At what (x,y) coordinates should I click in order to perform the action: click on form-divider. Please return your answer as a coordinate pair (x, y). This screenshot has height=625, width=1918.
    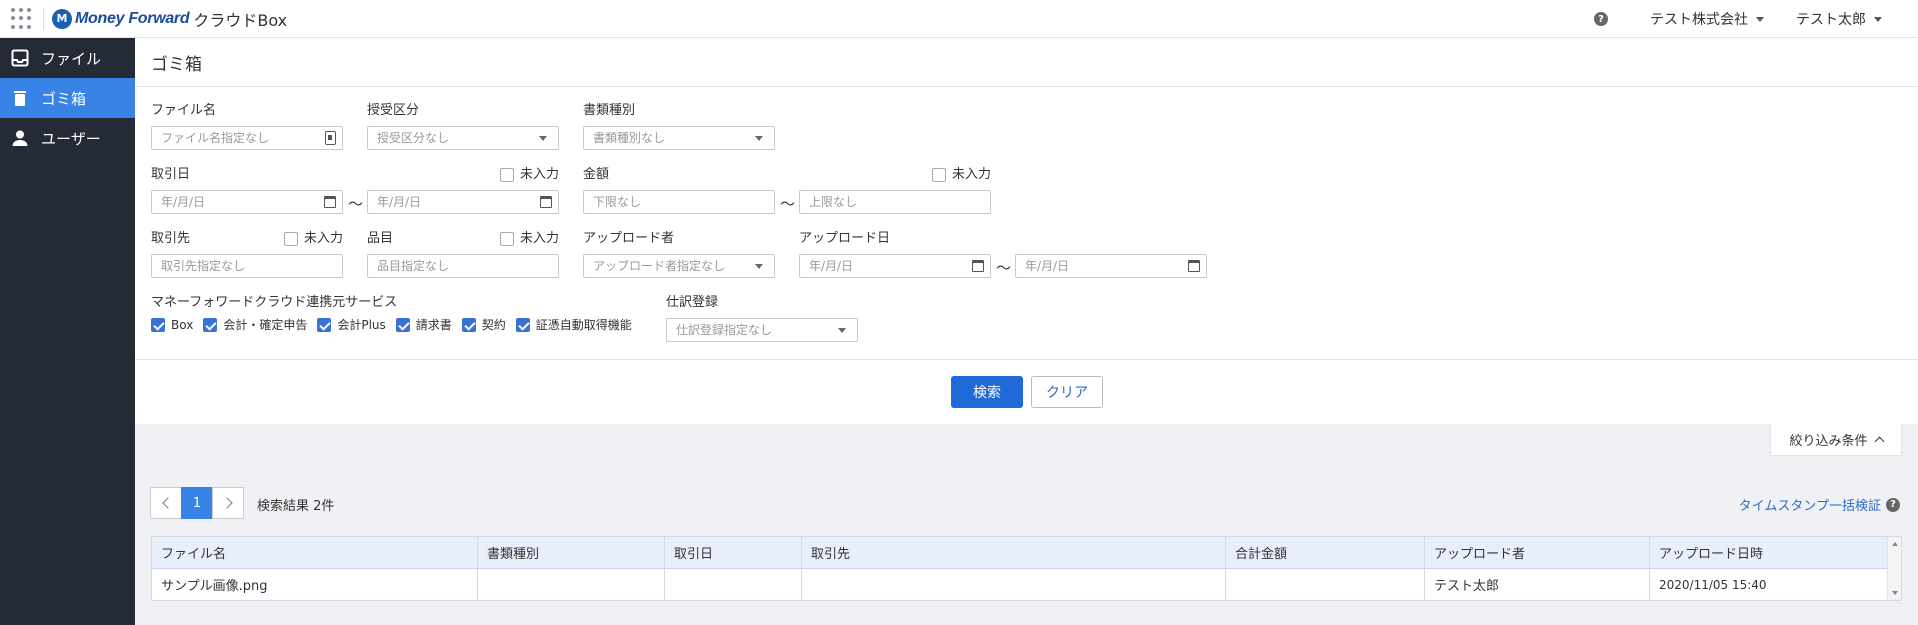
    Looking at the image, I should click on (1026, 359).